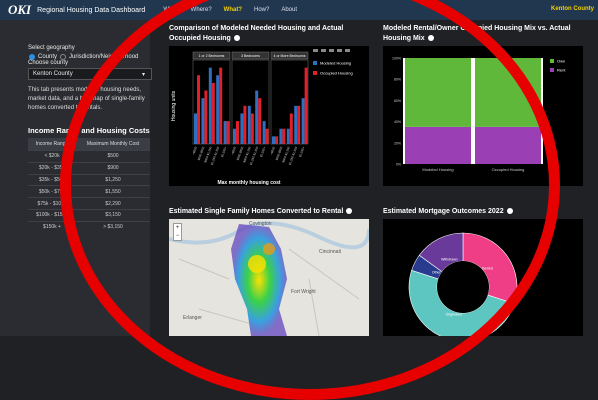 The height and width of the screenshot is (400, 598). Describe the element at coordinates (170, 10) in the screenshot. I see `nav-why: Why?` at that location.